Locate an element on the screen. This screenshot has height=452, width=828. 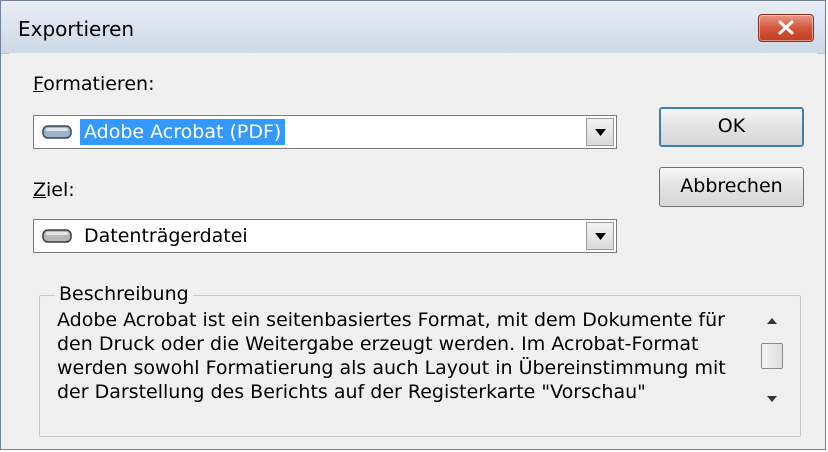
target-selected-value: Datenträgerdatei is located at coordinates (166, 236).